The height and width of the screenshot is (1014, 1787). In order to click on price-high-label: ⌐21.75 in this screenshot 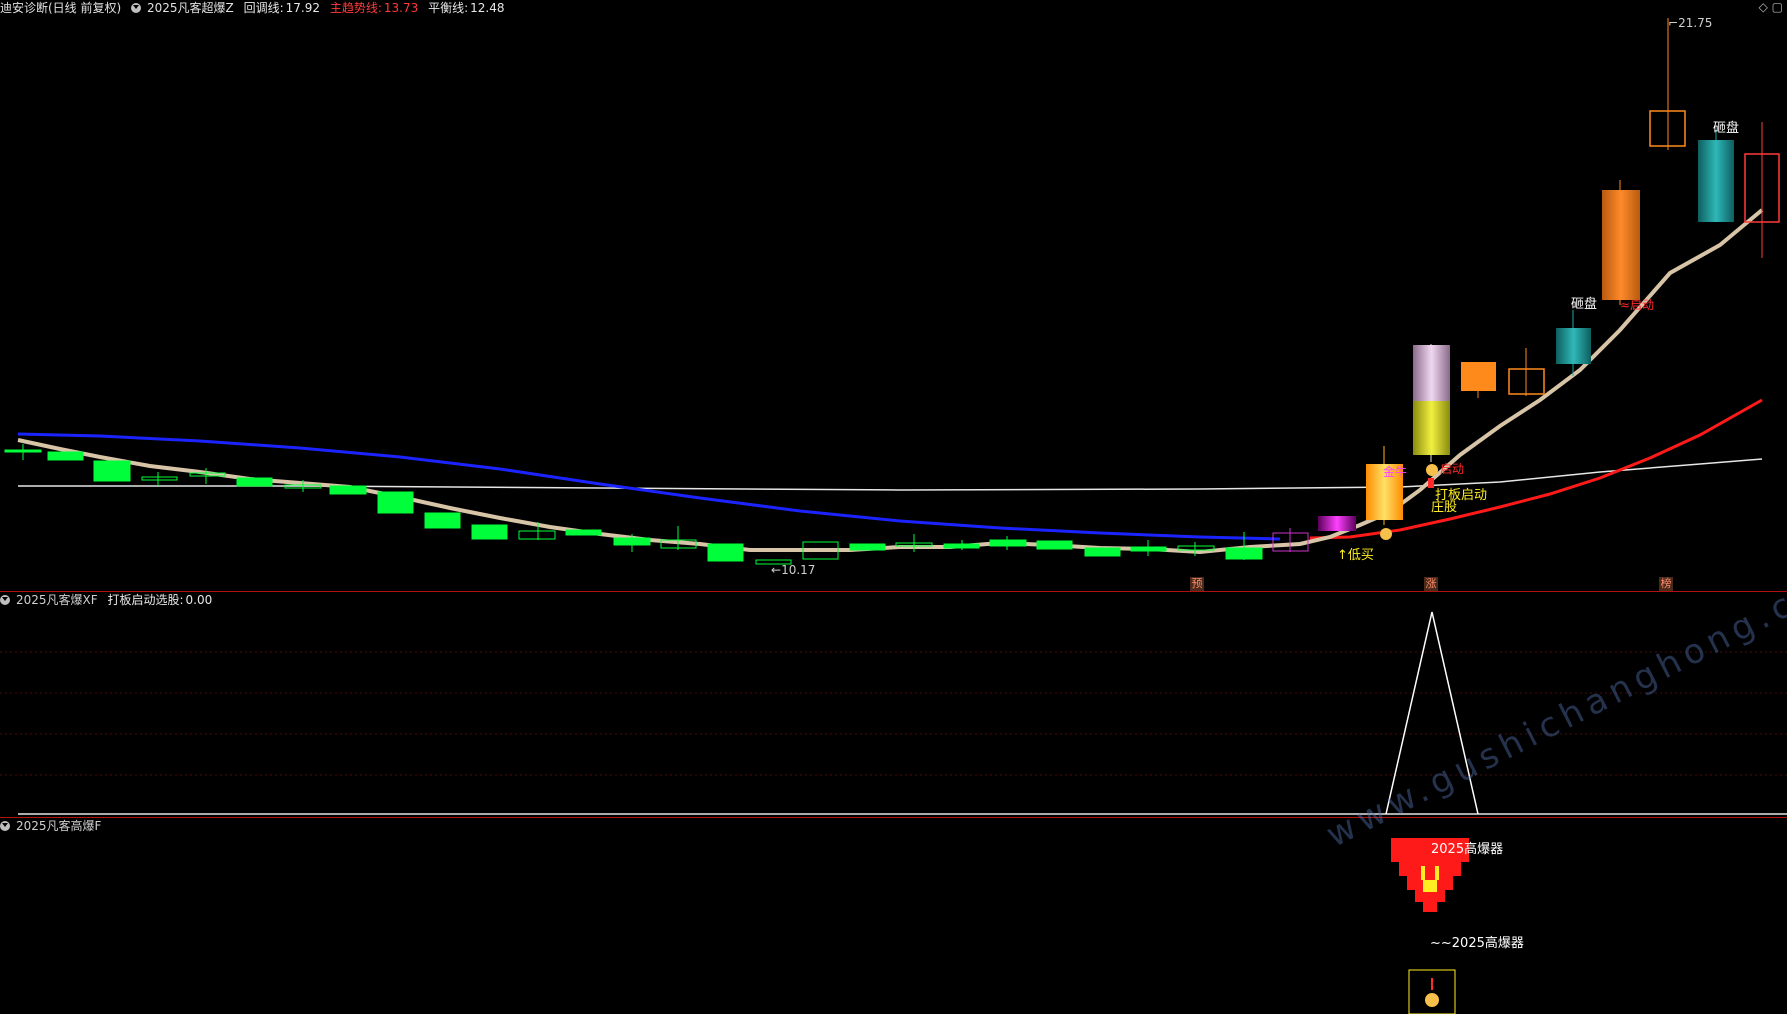, I will do `click(1690, 23)`.